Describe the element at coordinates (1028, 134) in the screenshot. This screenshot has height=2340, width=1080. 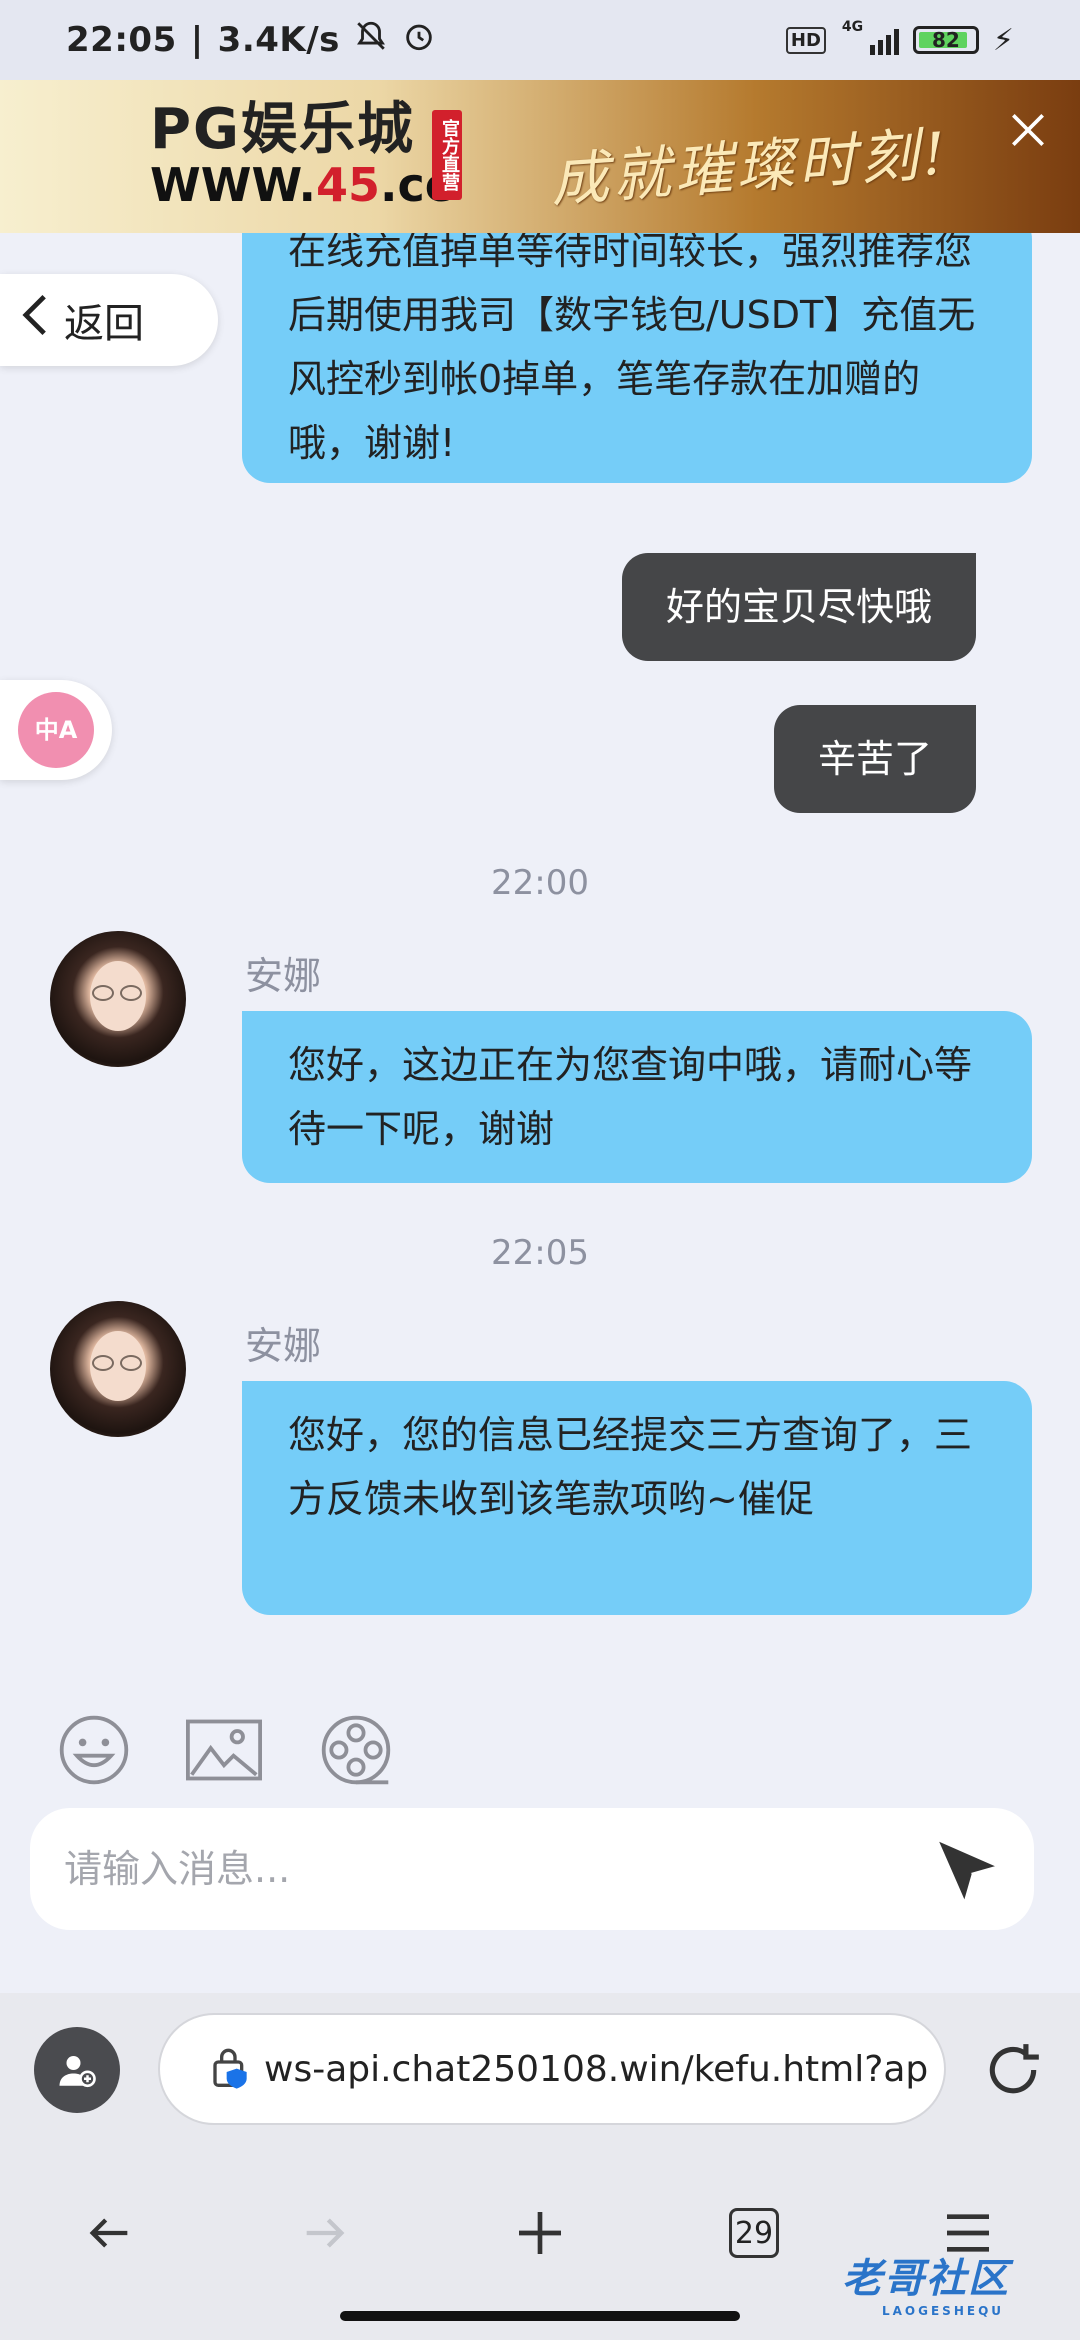
I see `close-ad-icon` at that location.